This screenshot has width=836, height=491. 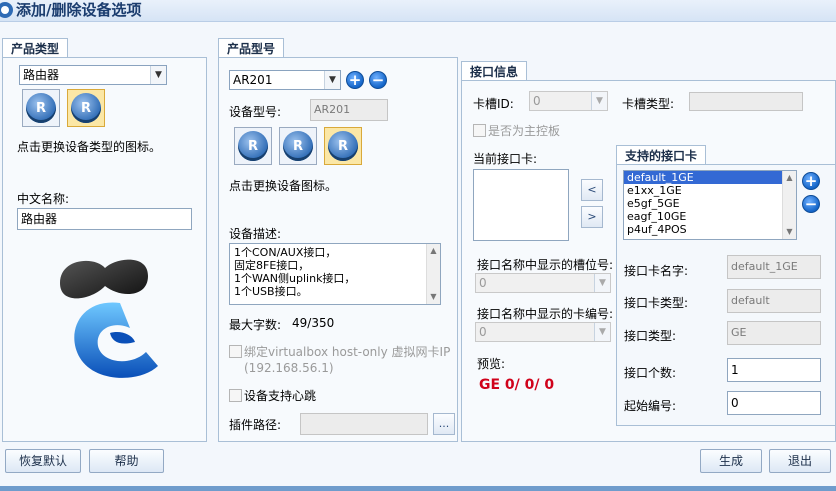 I want to click on add-card-button: +, so click(x=811, y=181).